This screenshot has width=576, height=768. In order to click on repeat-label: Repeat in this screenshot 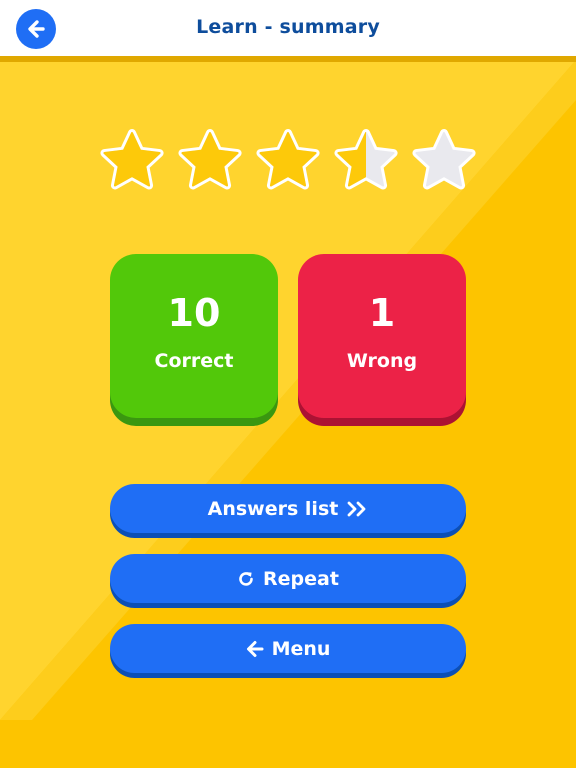, I will do `click(301, 578)`.